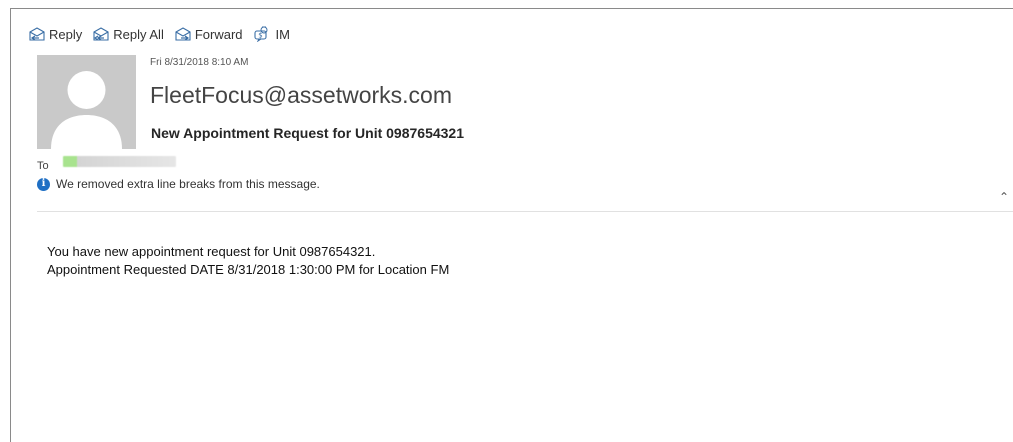 The width and height of the screenshot is (1013, 442). Describe the element at coordinates (199, 62) in the screenshot. I see `message-date: Fri 8/31/2018 8:10 AM` at that location.